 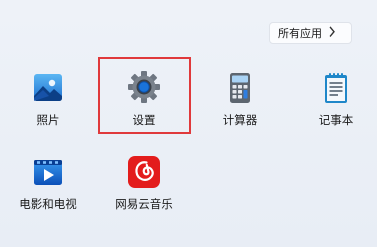 I want to click on app-label-notepad: 记事本, so click(x=336, y=120).